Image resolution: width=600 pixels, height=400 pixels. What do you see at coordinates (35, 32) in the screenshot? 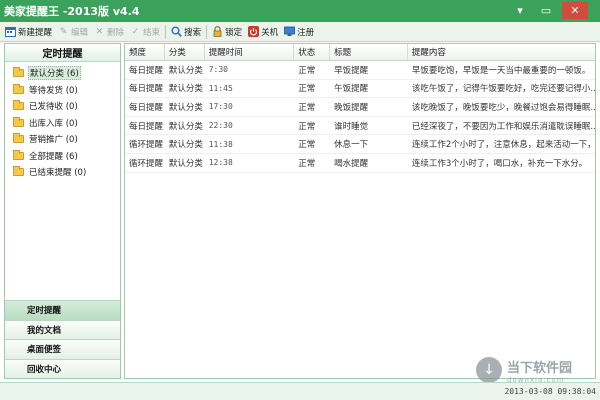
I see `new-reminder-label: 新建提醒` at bounding box center [35, 32].